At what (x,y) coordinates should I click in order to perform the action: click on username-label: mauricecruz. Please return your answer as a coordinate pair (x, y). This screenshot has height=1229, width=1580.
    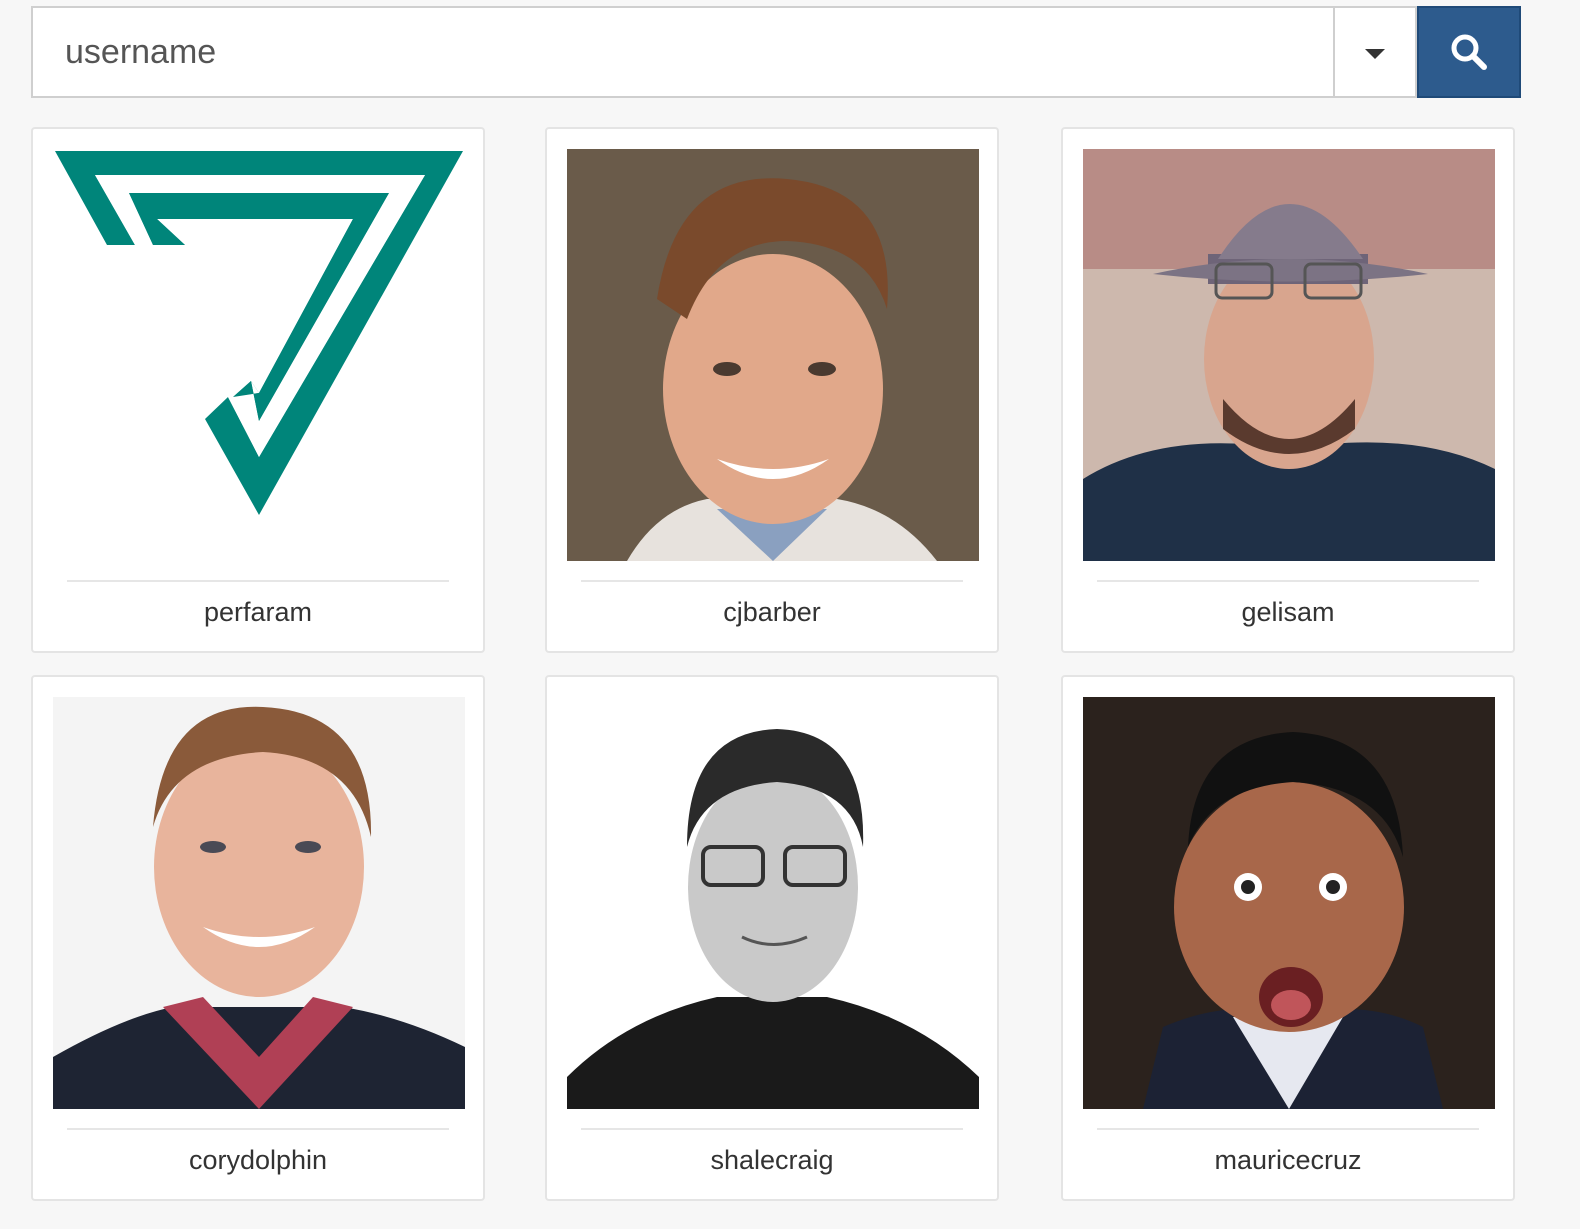
    Looking at the image, I should click on (1288, 1160).